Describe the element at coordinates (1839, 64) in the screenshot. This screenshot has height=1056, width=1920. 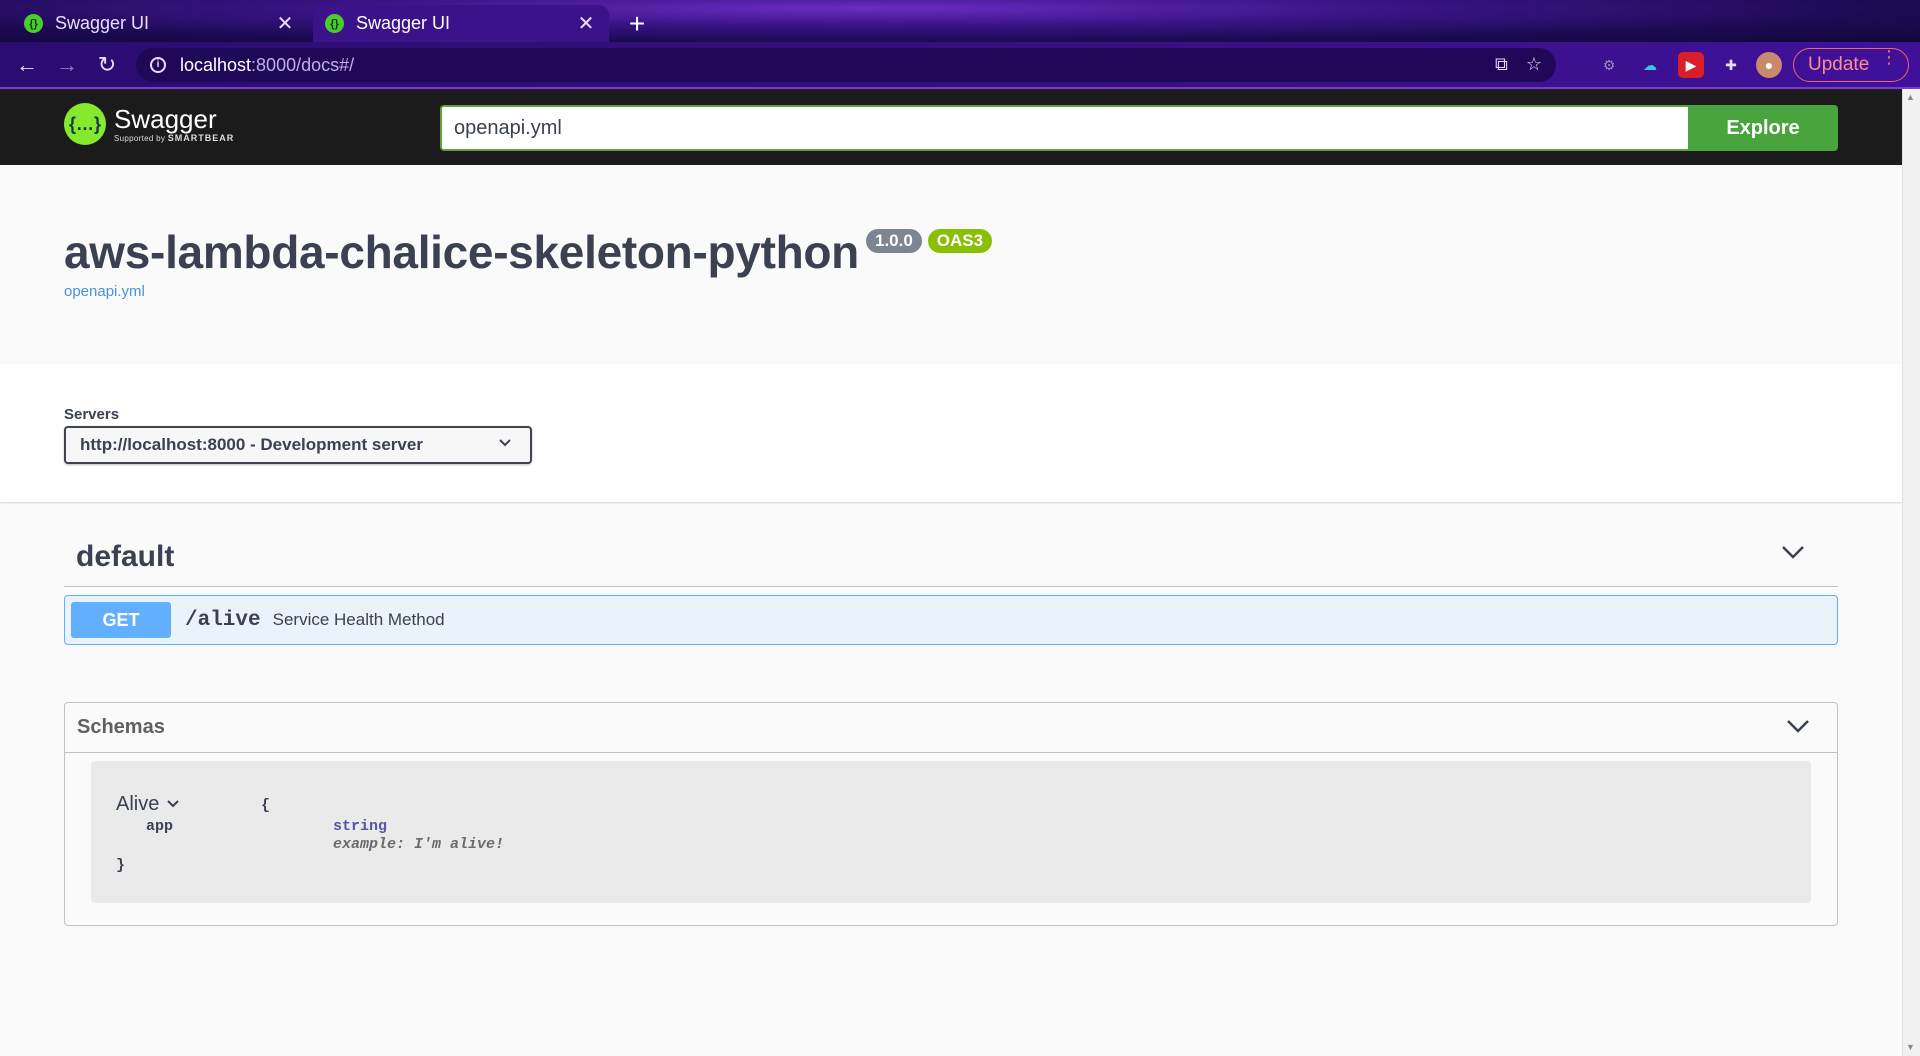
I see `update-label: Update` at that location.